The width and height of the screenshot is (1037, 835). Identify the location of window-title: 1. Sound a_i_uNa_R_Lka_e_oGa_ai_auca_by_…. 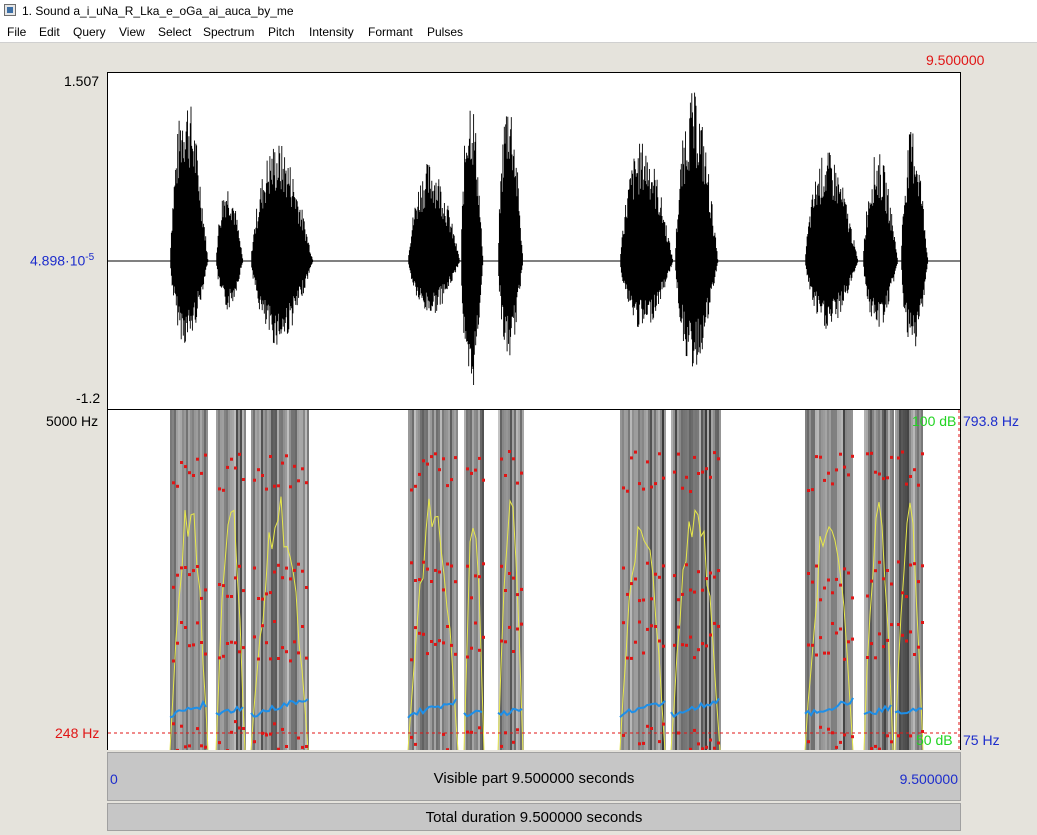
(158, 11).